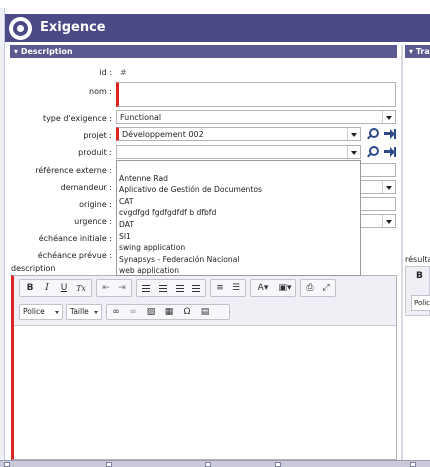 This screenshot has width=430, height=467. What do you see at coordinates (420, 303) in the screenshot?
I see `font-family-select: Polic` at bounding box center [420, 303].